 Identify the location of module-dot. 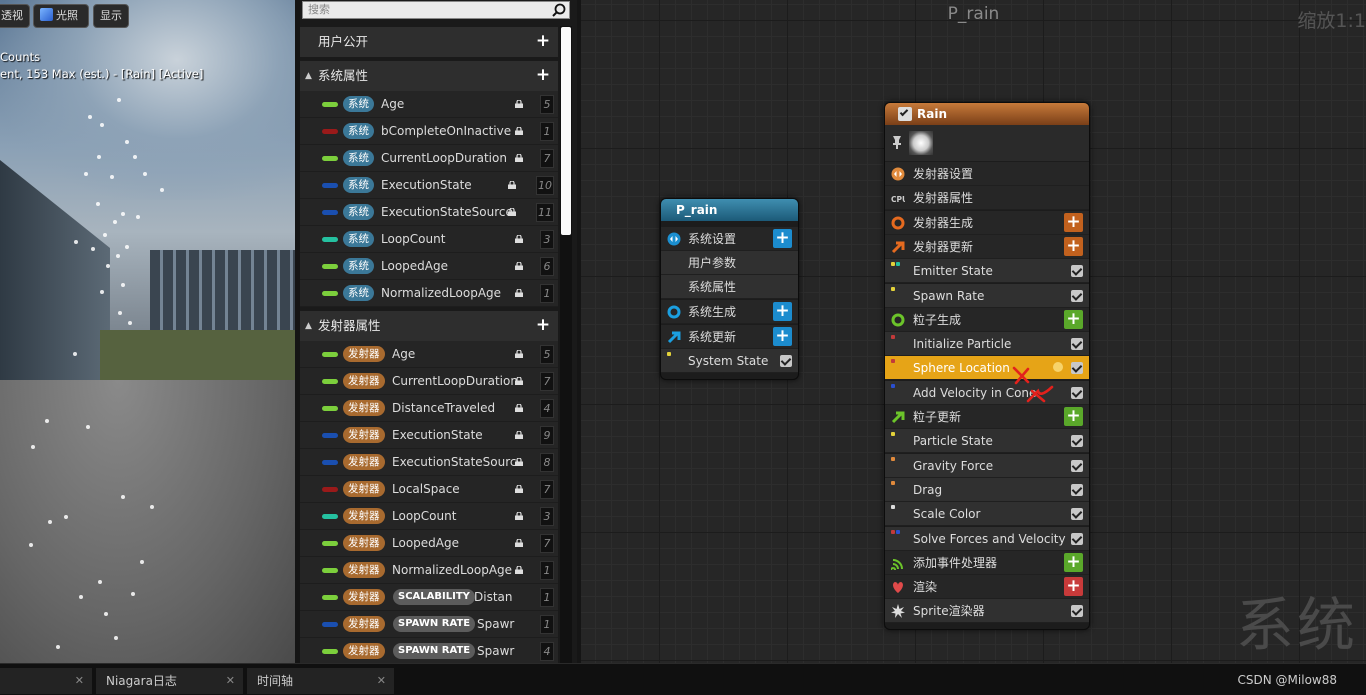
(893, 385).